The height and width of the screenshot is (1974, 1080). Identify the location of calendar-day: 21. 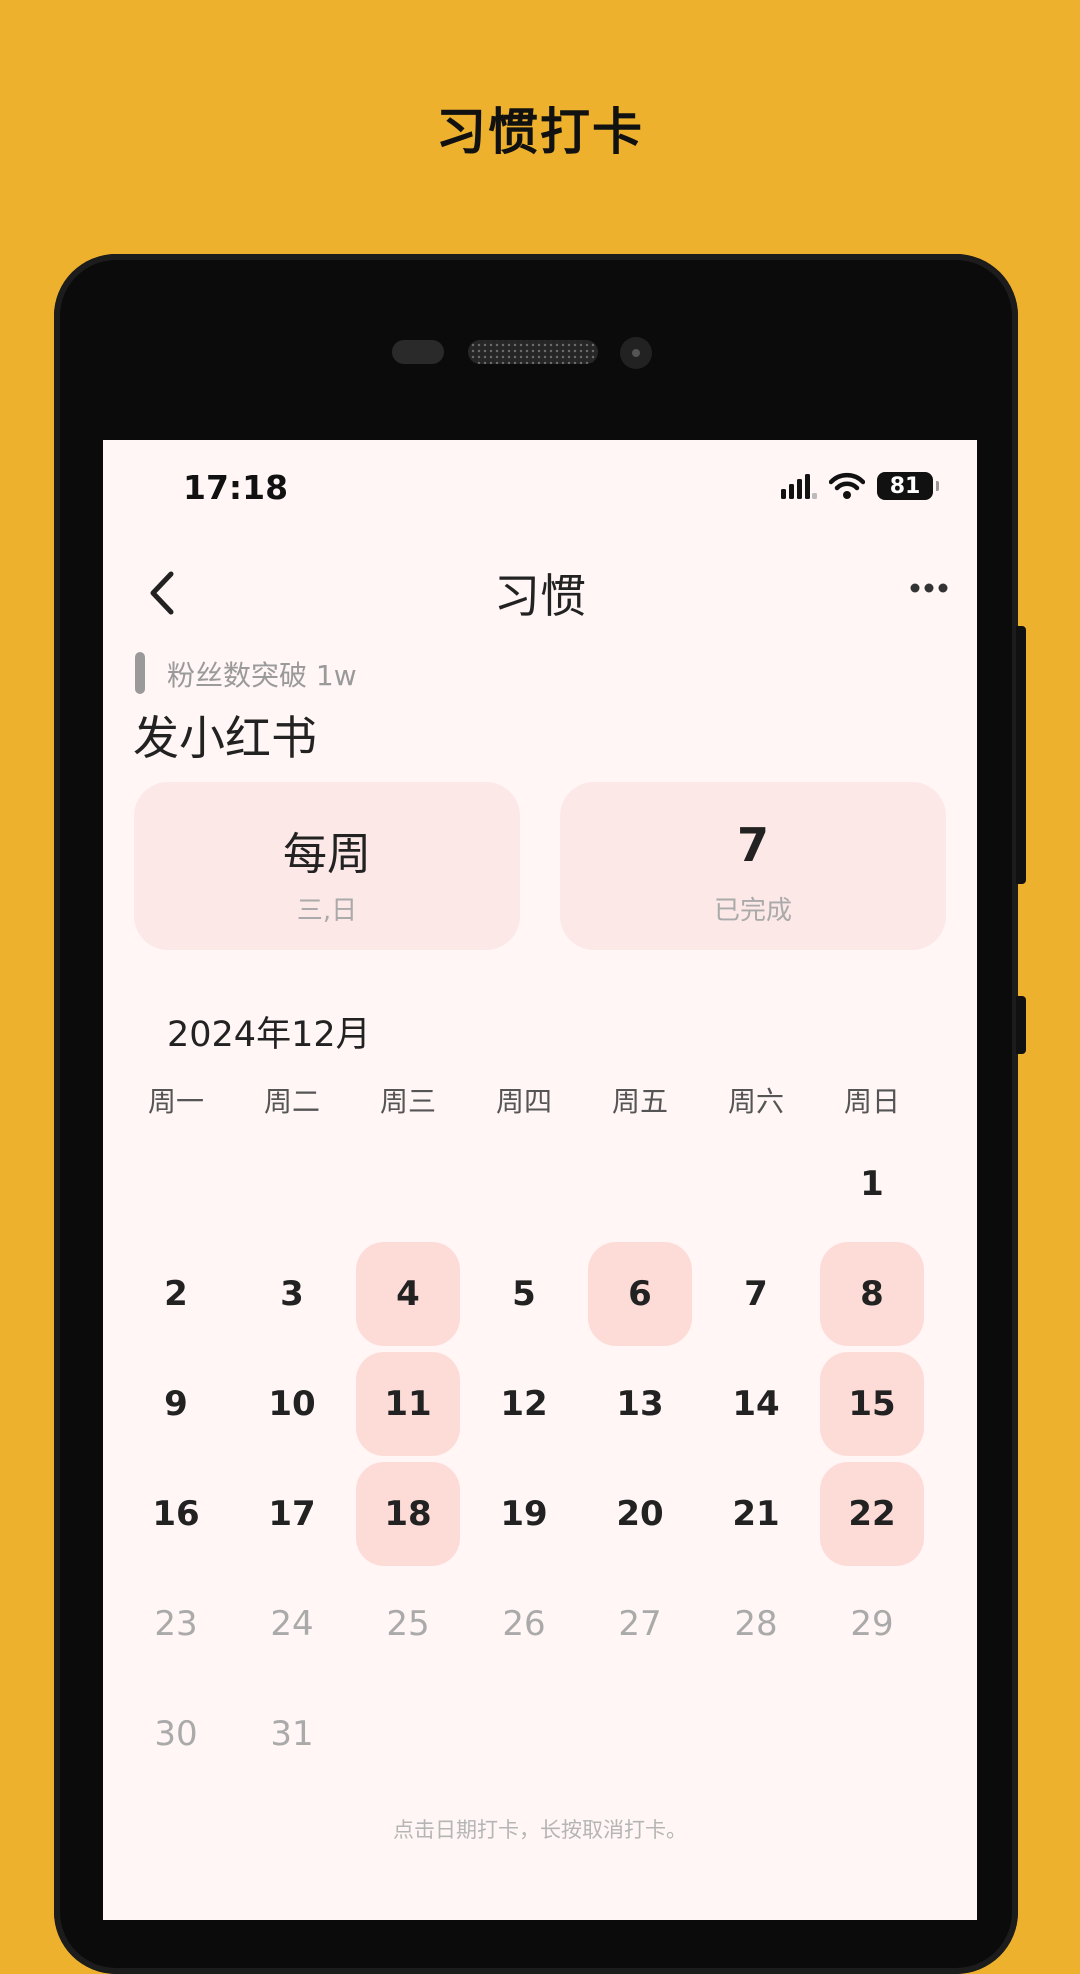
(756, 1514).